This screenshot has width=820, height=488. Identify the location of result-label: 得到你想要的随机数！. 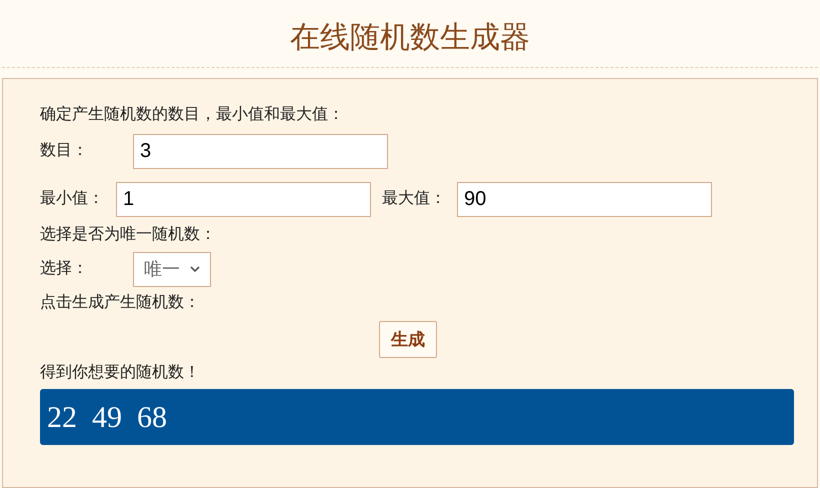
(120, 372).